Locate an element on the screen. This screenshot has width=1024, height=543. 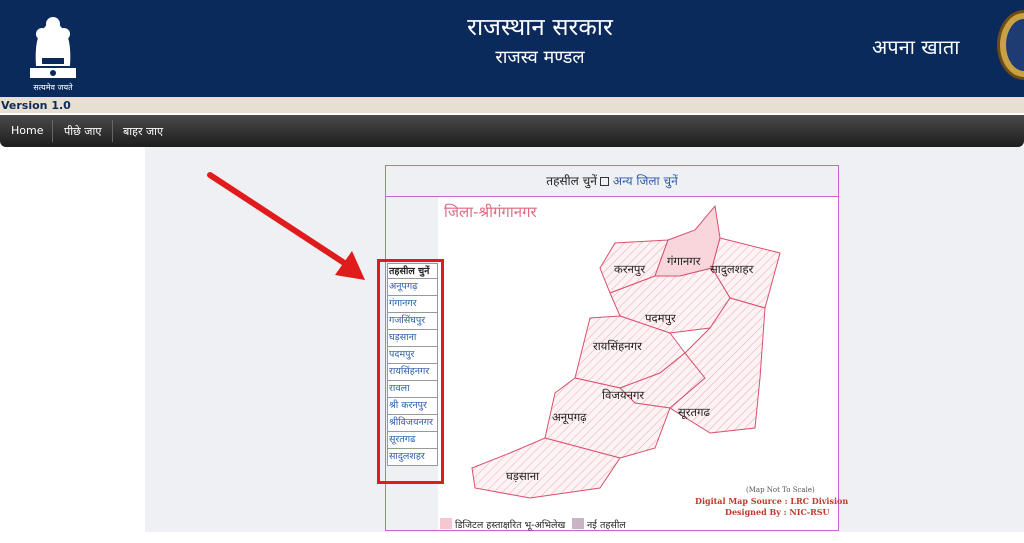
left-margin is located at coordinates (72, 345).